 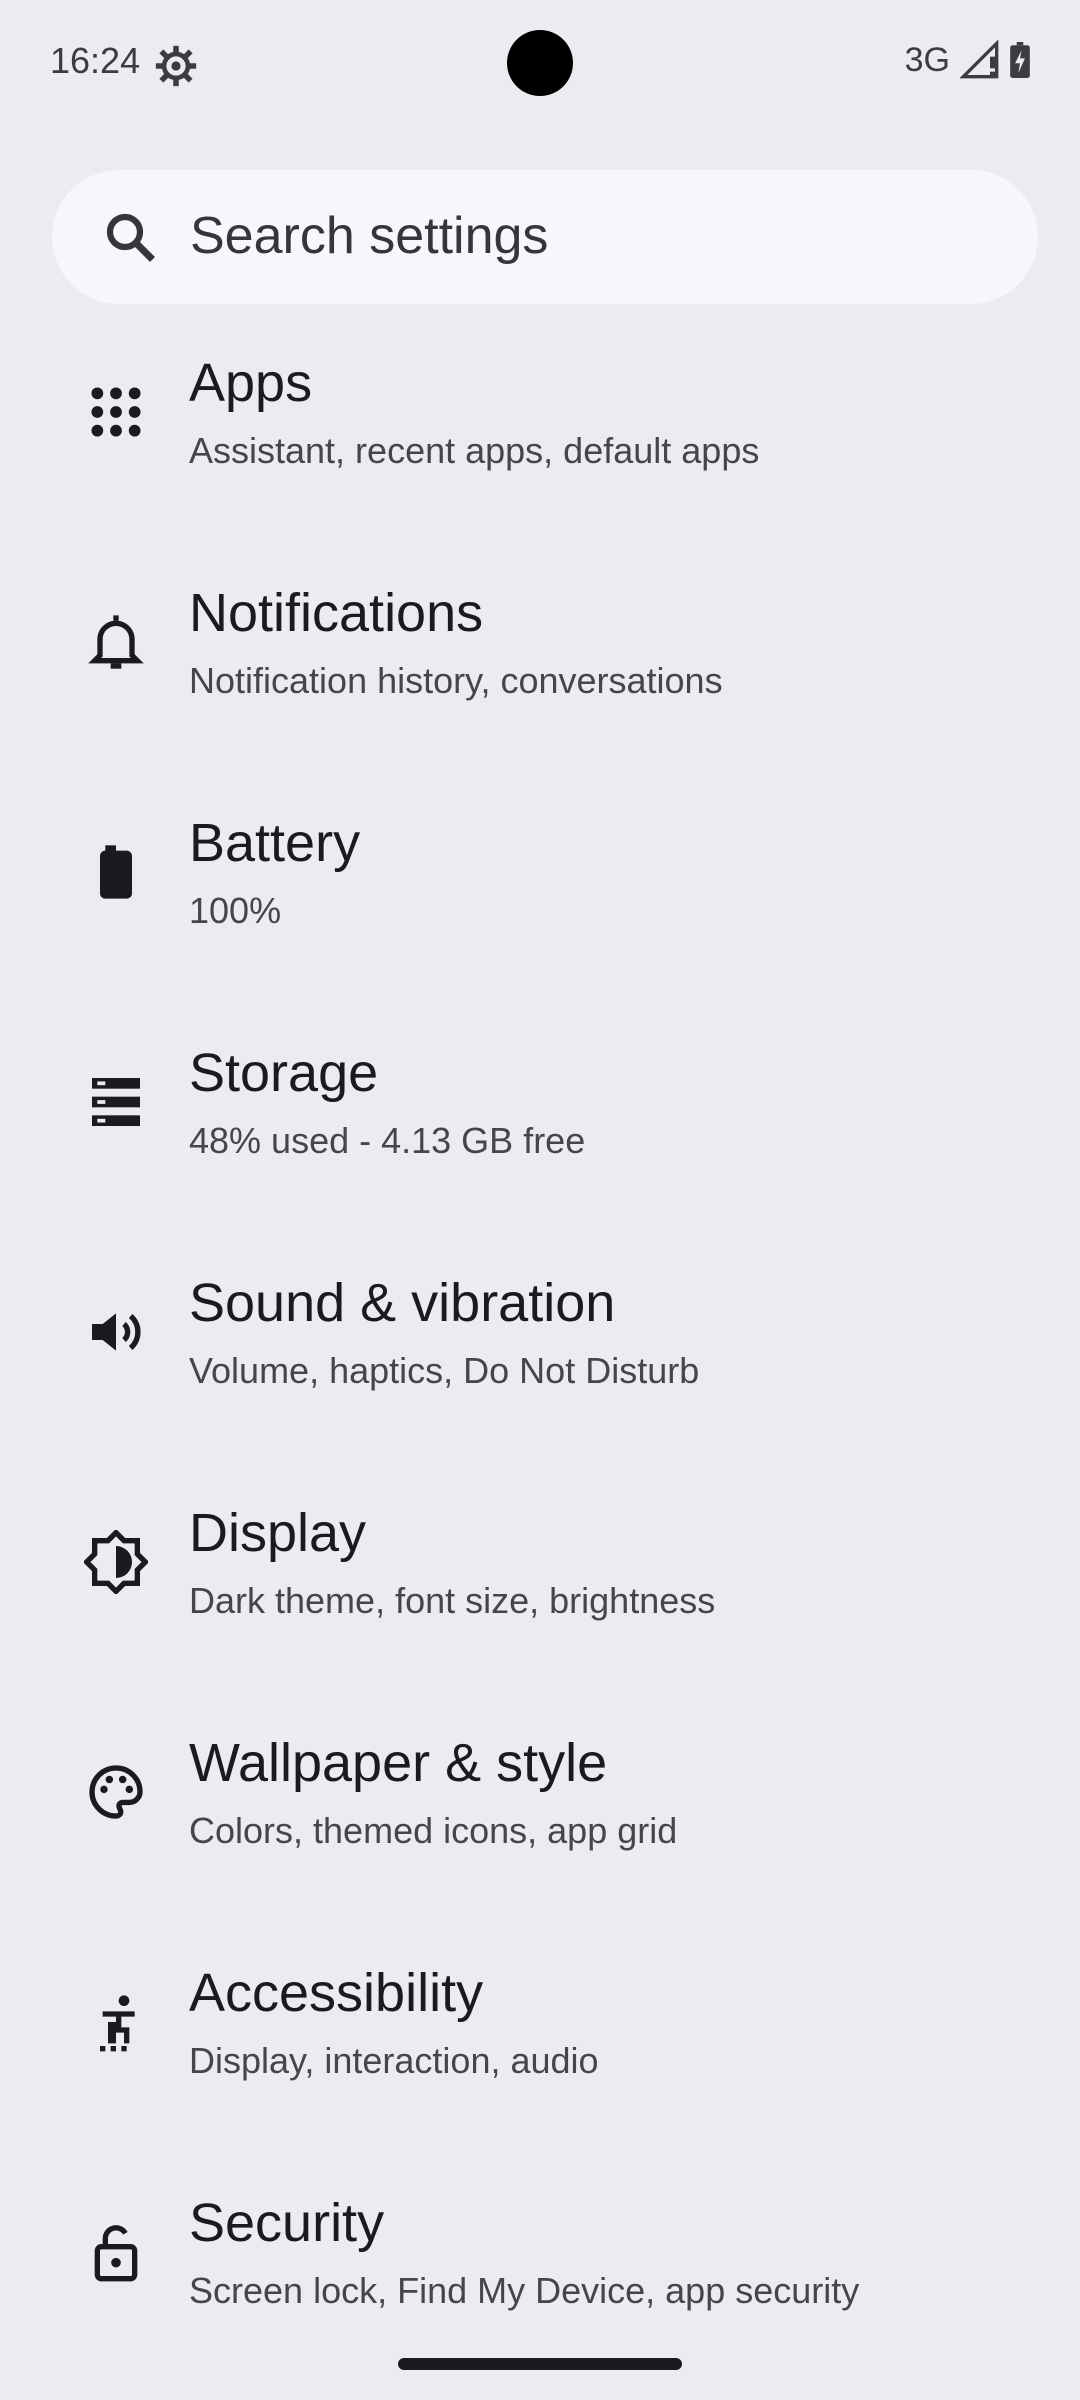 I want to click on item-title: Sound & vibration, so click(x=402, y=1303).